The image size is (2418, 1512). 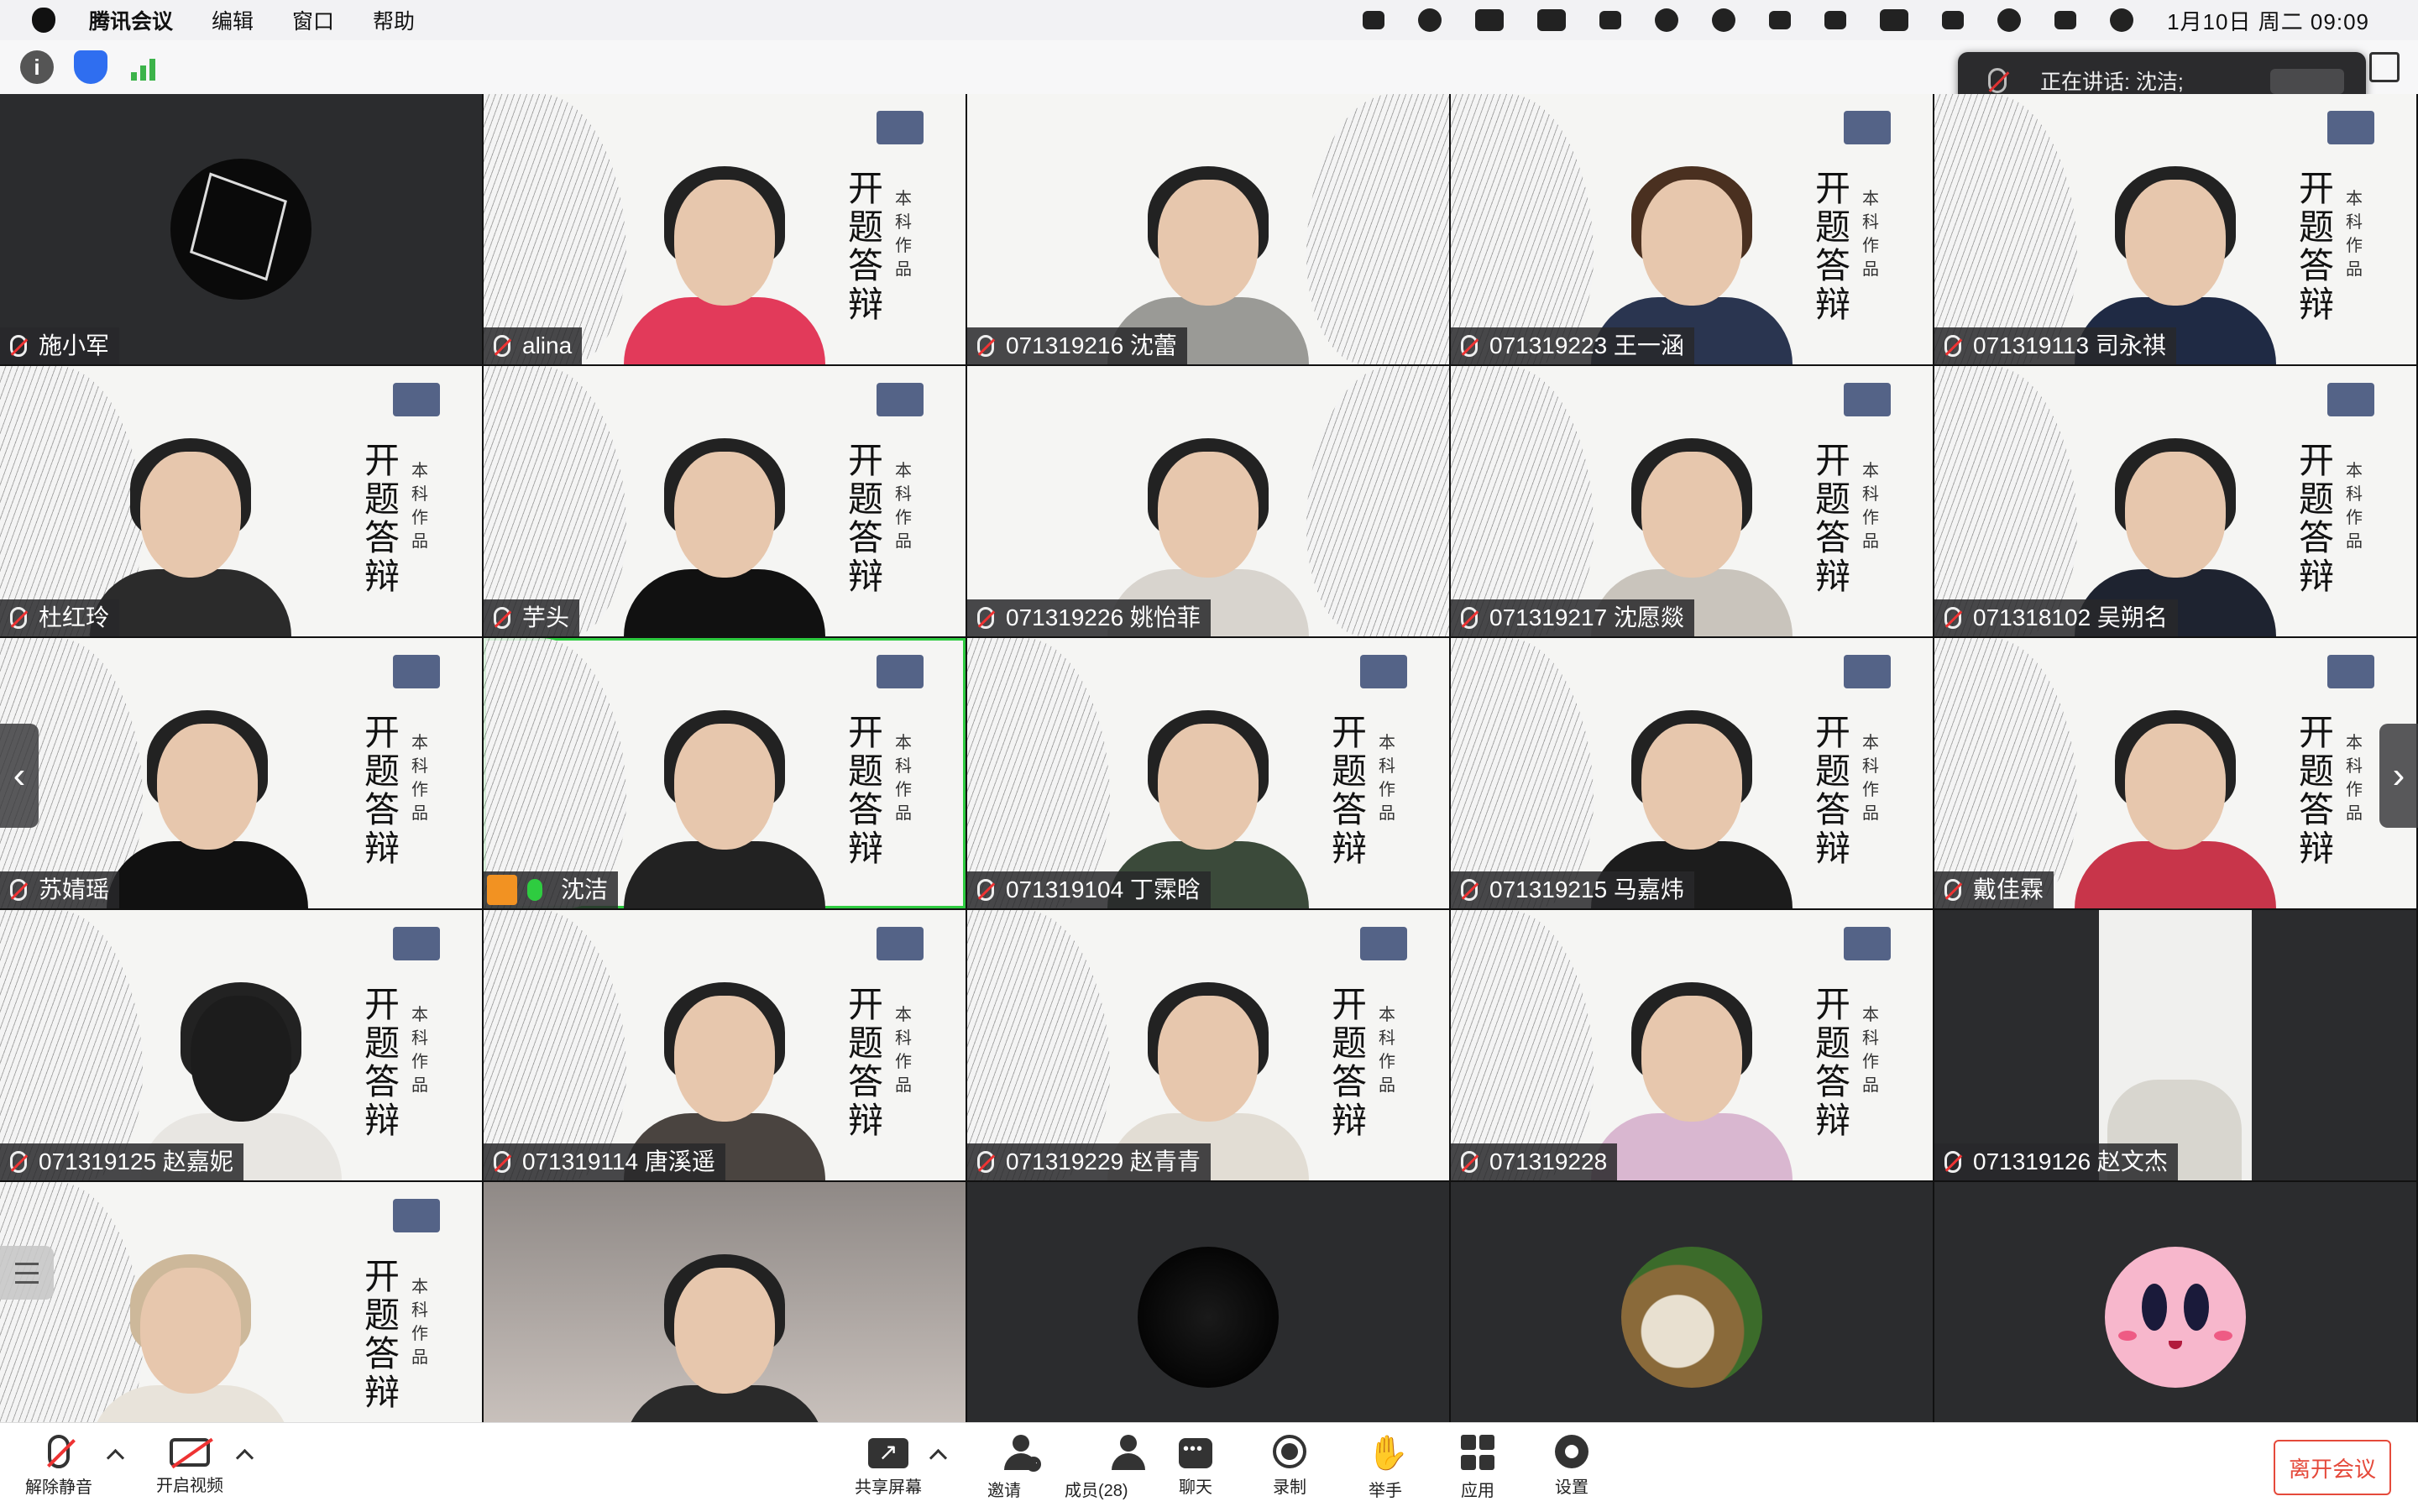 I want to click on mic-off-icon, so click(x=59, y=1451).